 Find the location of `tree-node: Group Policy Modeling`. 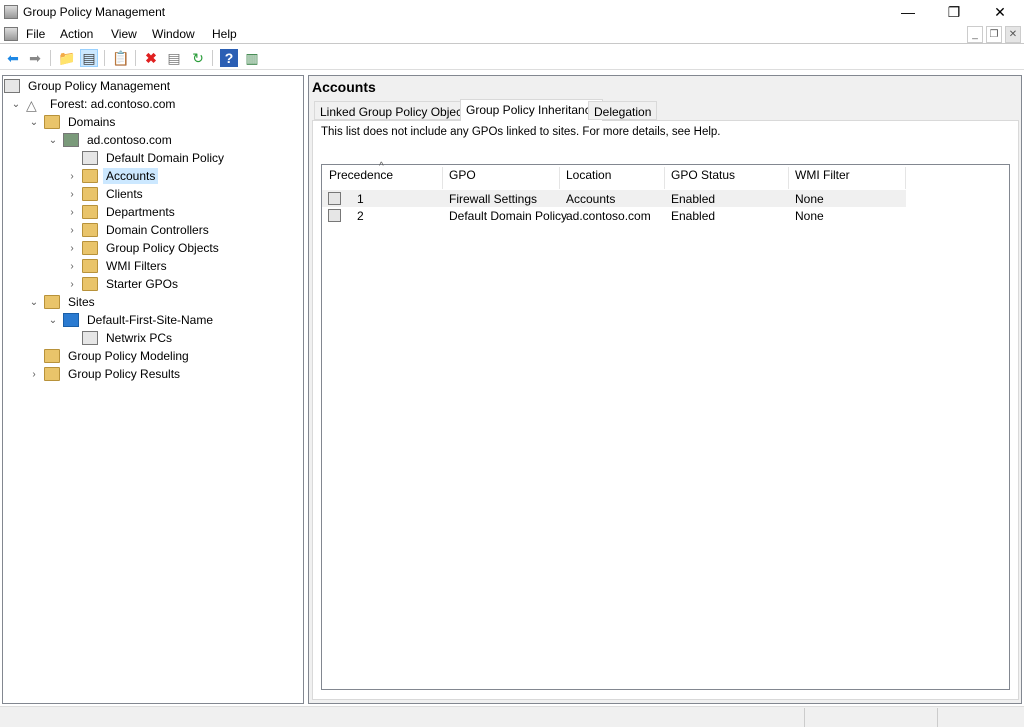

tree-node: Group Policy Modeling is located at coordinates (110, 356).